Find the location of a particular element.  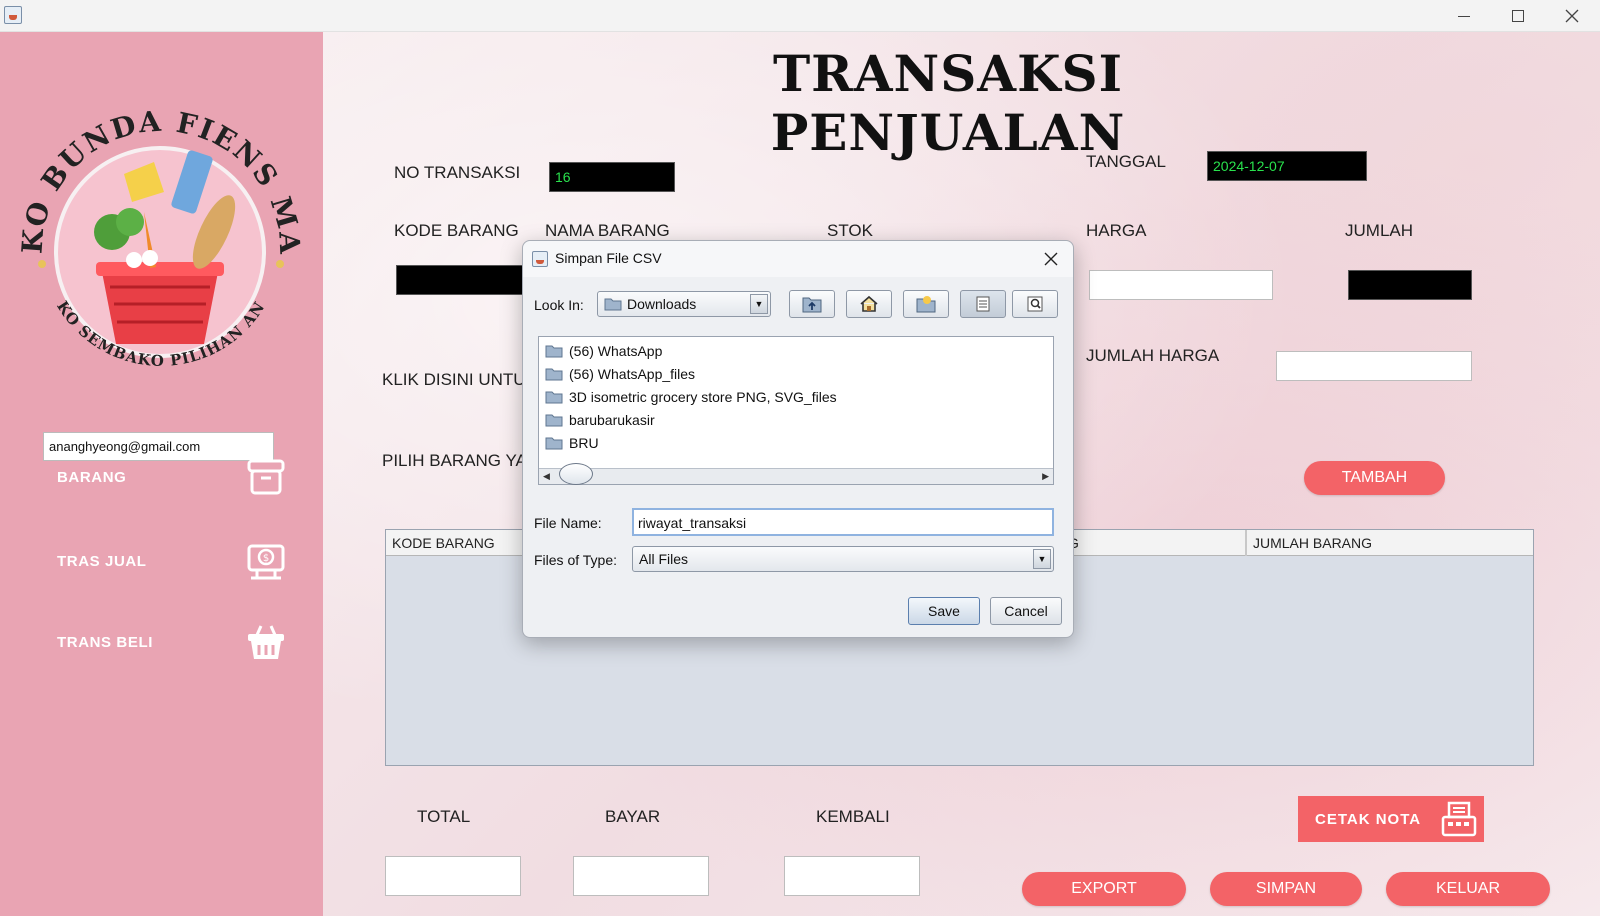

kembali-field is located at coordinates (852, 876).